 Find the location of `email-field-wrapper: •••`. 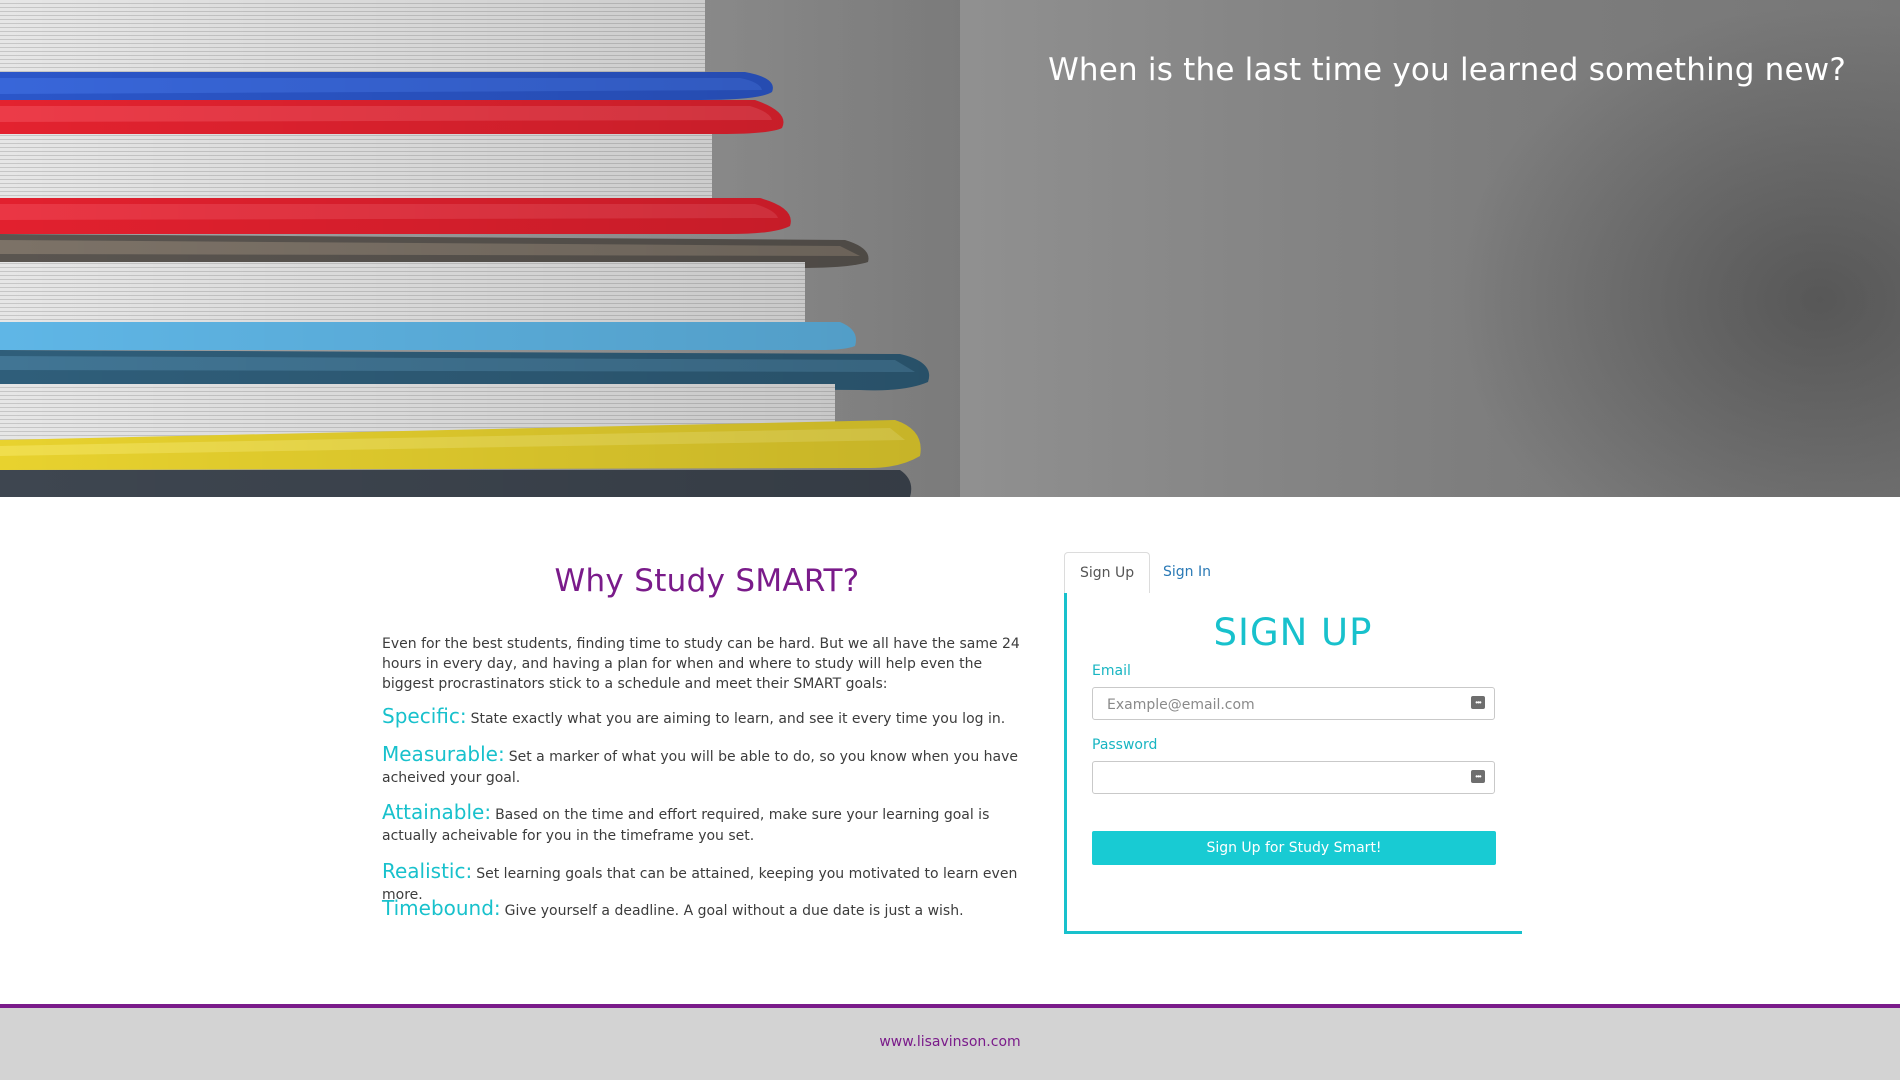

email-field-wrapper: ••• is located at coordinates (1293, 704).